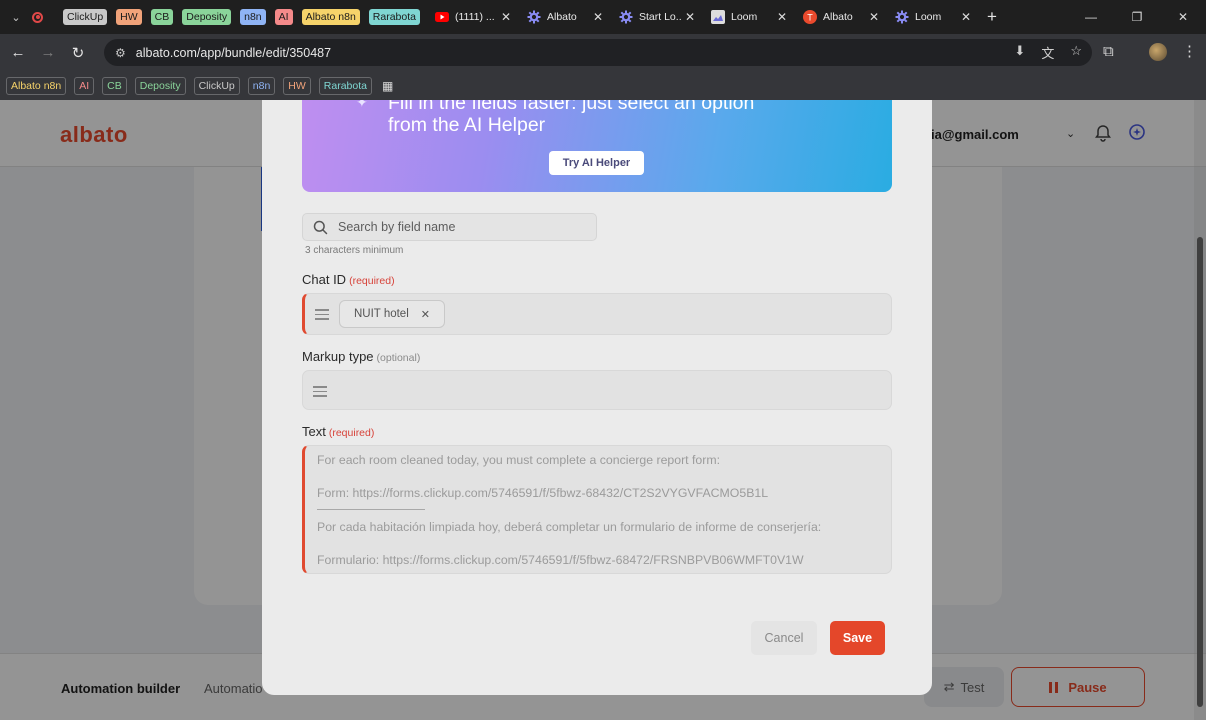 The width and height of the screenshot is (1206, 720). What do you see at coordinates (1200, 472) in the screenshot?
I see `page-scrollbar-thumb` at bounding box center [1200, 472].